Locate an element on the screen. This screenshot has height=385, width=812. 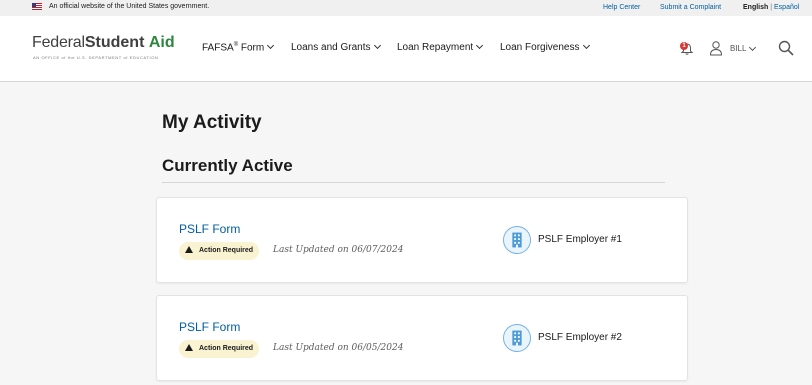
us-flag-icon is located at coordinates (37, 6).